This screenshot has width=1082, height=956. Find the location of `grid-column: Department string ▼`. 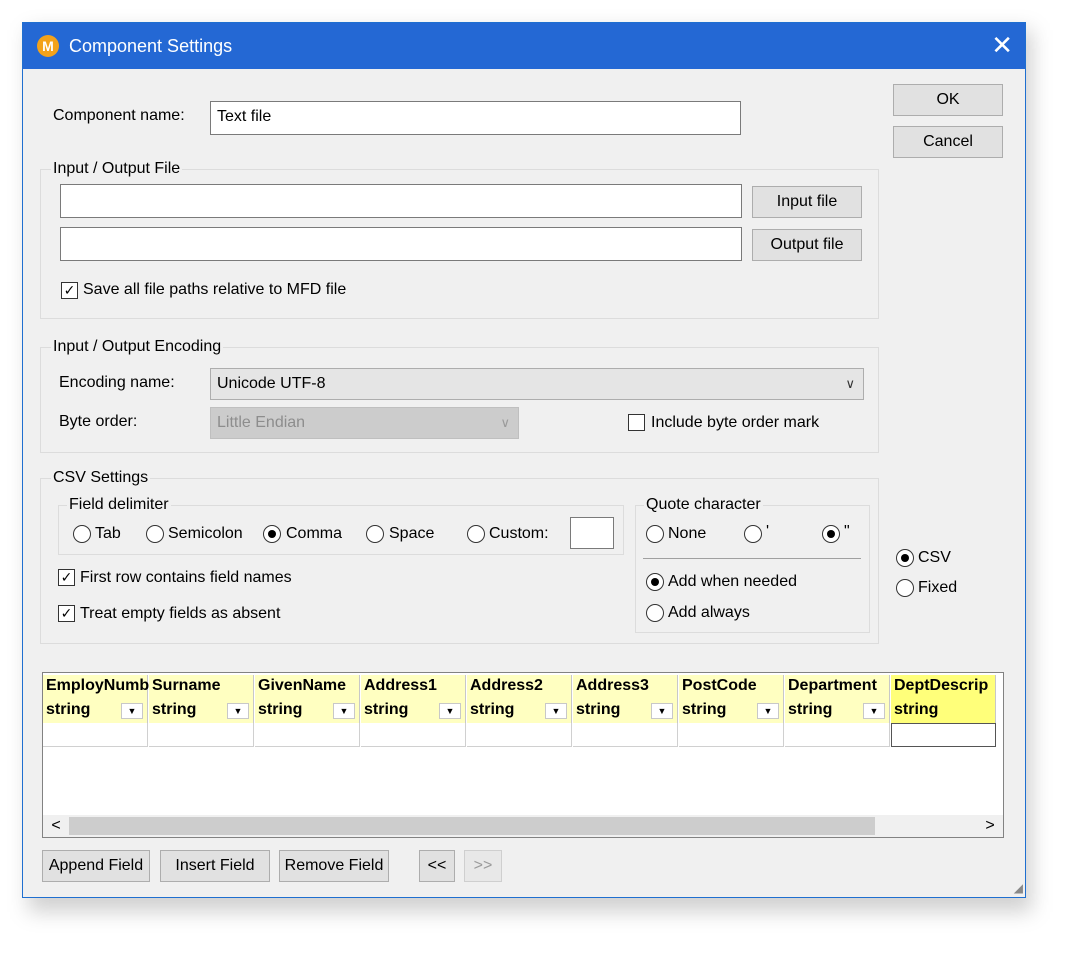

grid-column: Department string ▼ is located at coordinates (838, 711).